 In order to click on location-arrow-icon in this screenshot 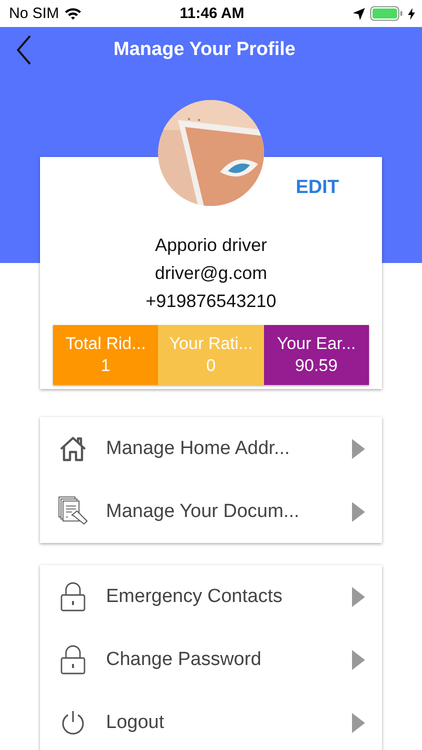, I will do `click(359, 14)`.